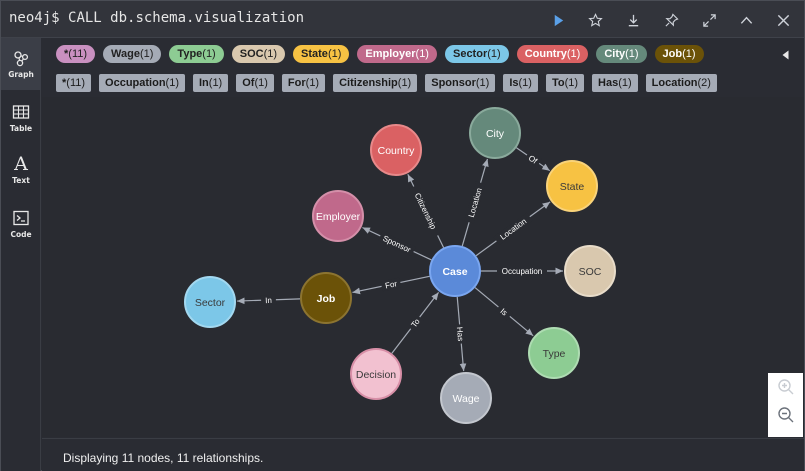 Image resolution: width=805 pixels, height=471 pixels. I want to click on relationship-edge: To, so click(415, 323).